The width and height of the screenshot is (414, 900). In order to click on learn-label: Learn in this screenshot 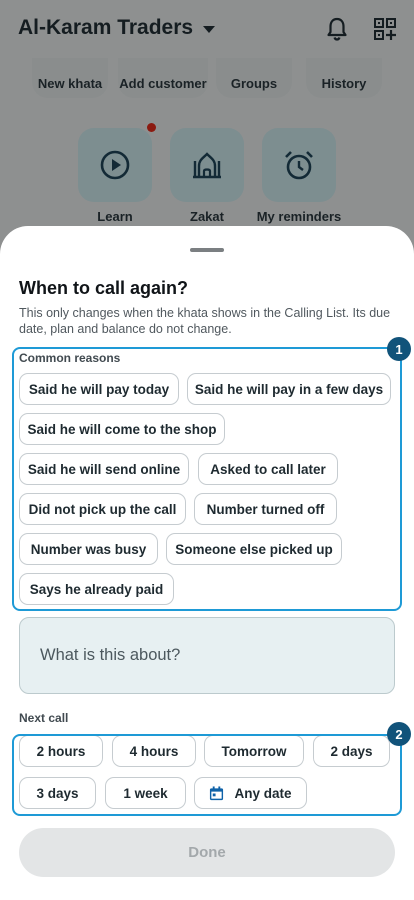, I will do `click(115, 216)`.